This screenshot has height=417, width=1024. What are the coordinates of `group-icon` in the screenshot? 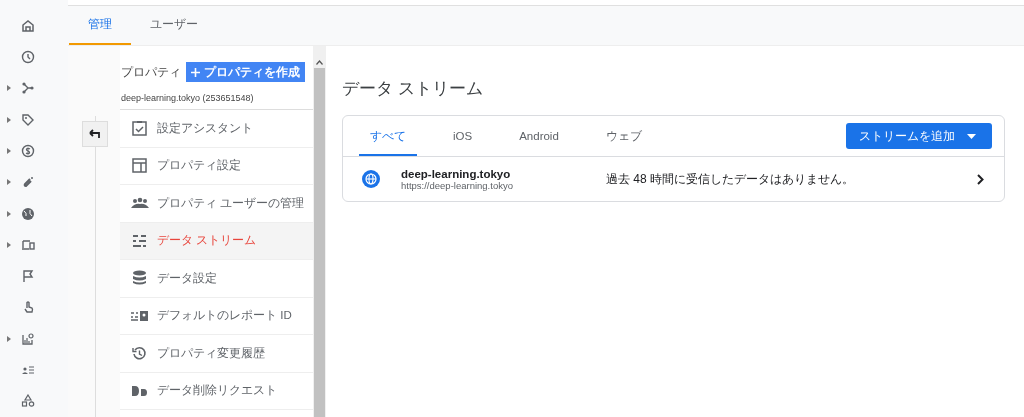 It's located at (139, 203).